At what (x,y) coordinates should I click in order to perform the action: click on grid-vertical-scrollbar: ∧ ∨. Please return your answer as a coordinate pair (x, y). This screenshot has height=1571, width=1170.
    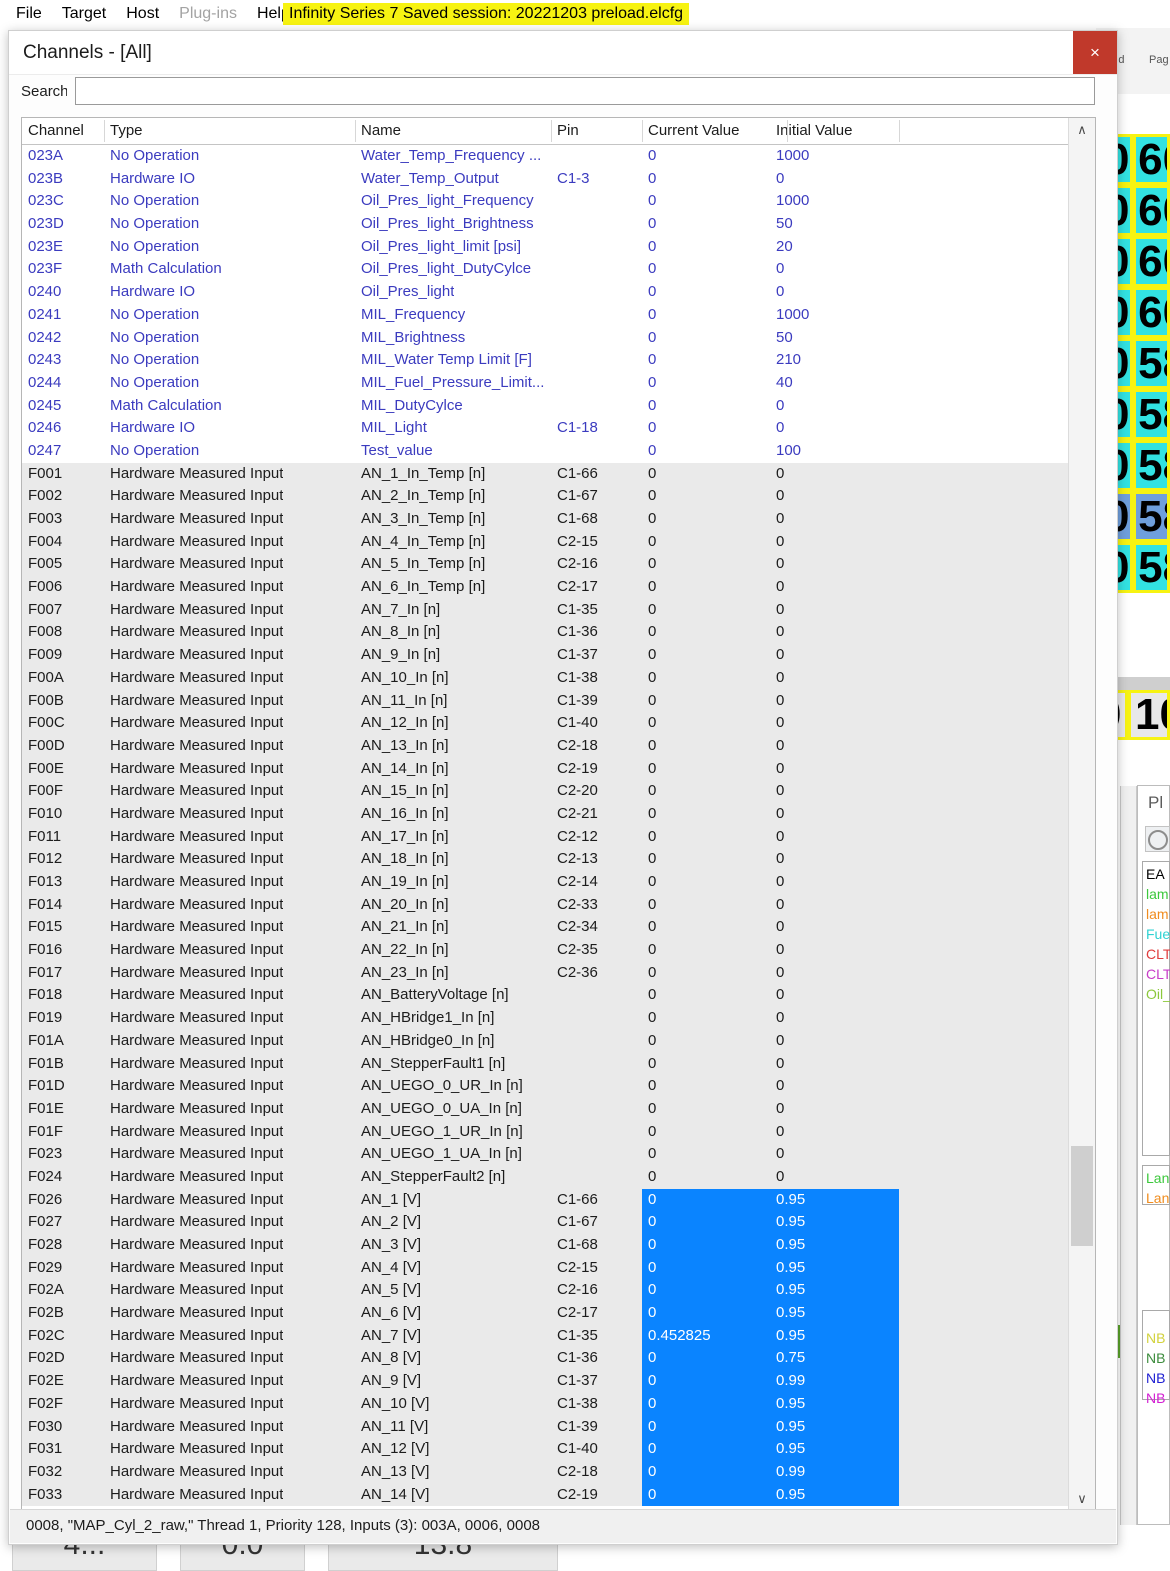
    Looking at the image, I should click on (1081, 814).